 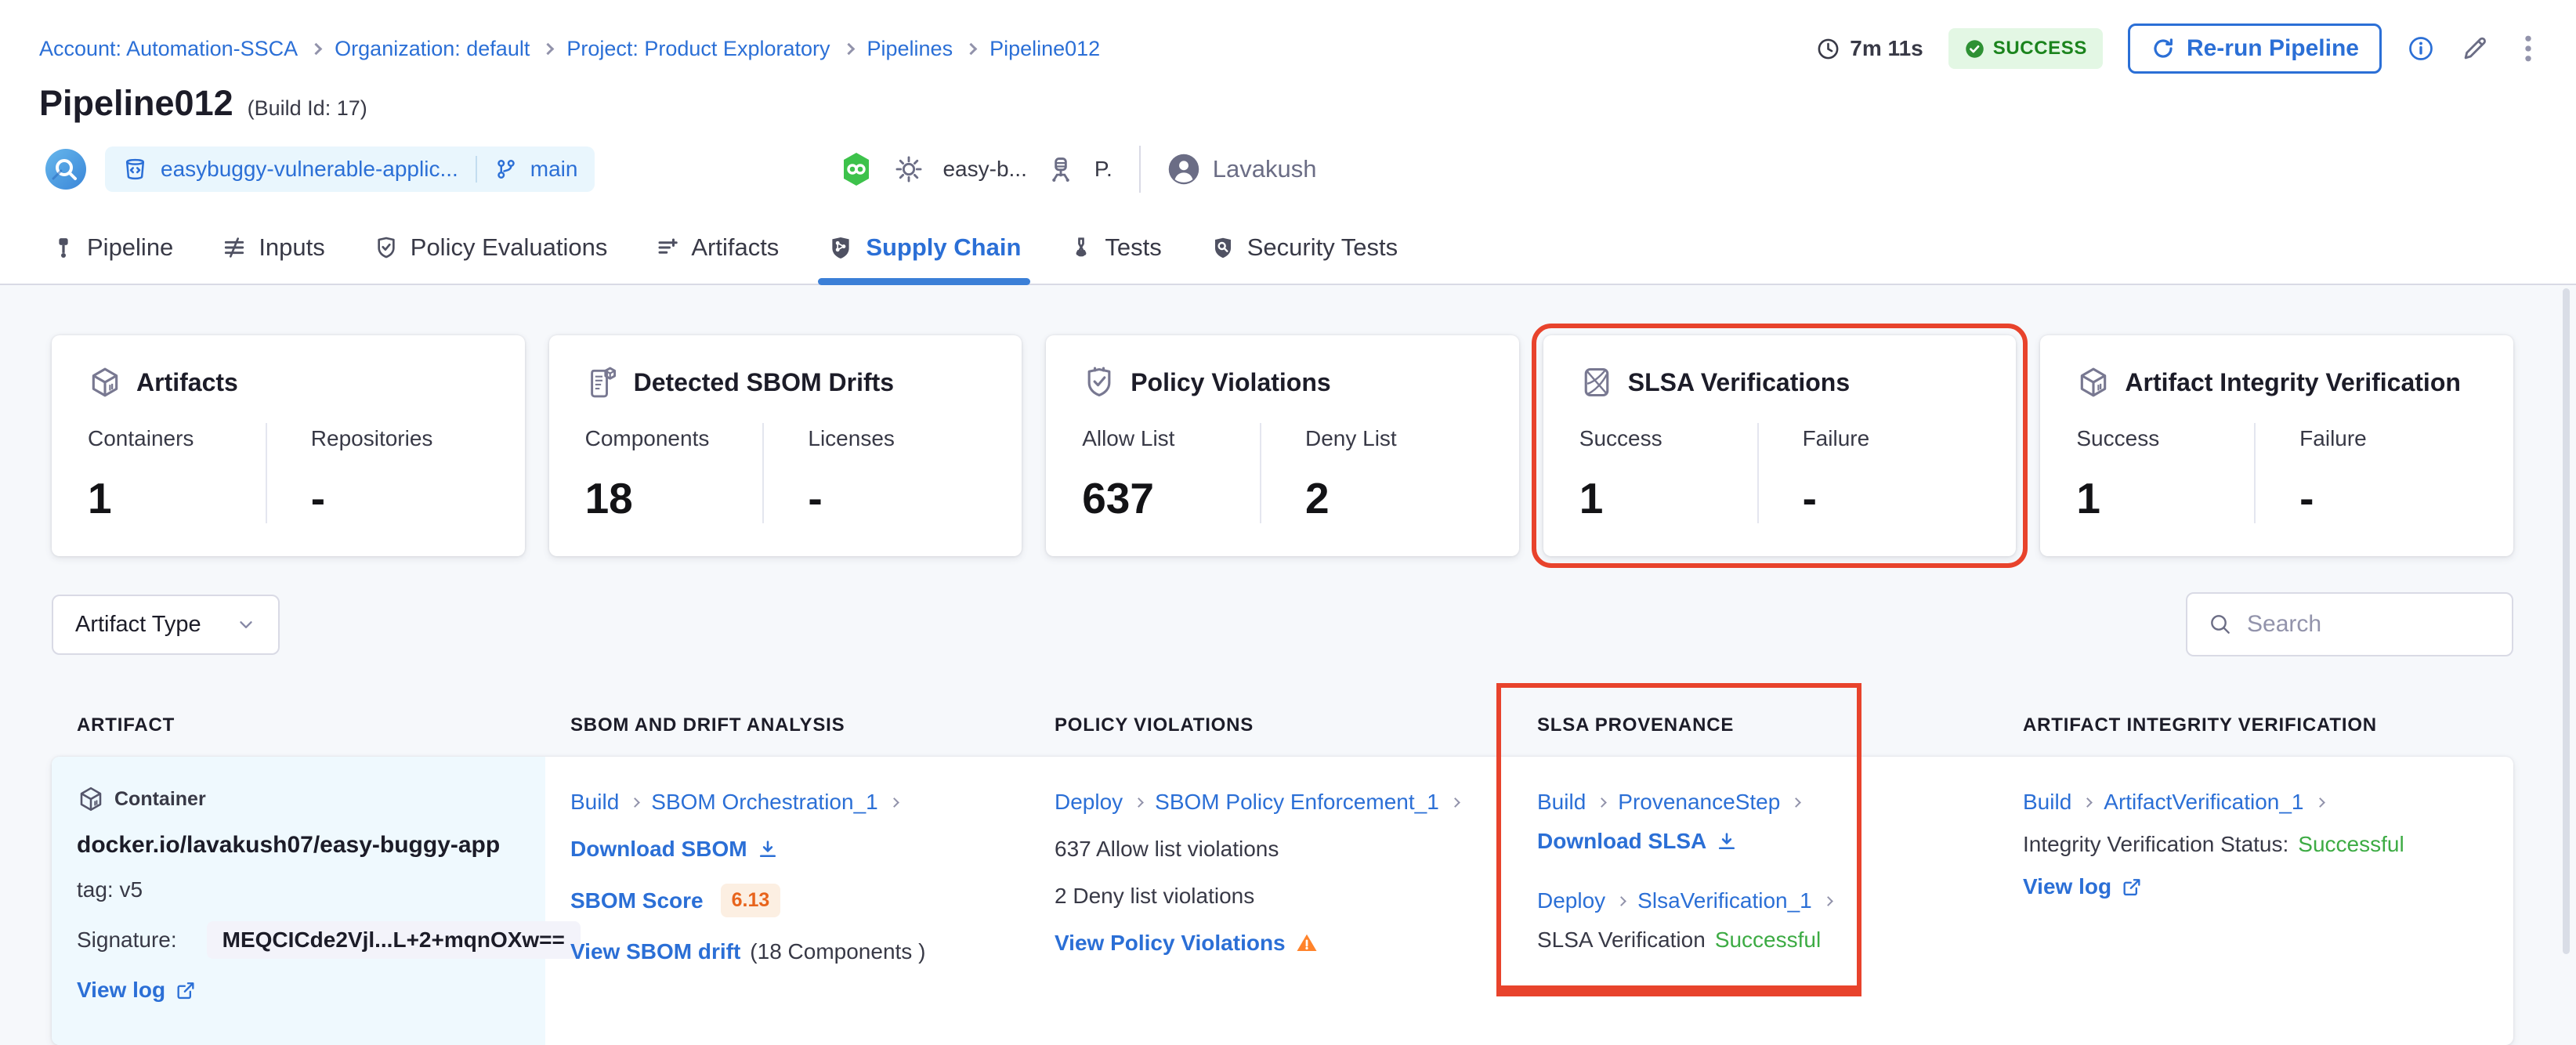 I want to click on summary-card-slsa-verifications: SLSA Verifications Success 1 Failure -, so click(x=1780, y=446).